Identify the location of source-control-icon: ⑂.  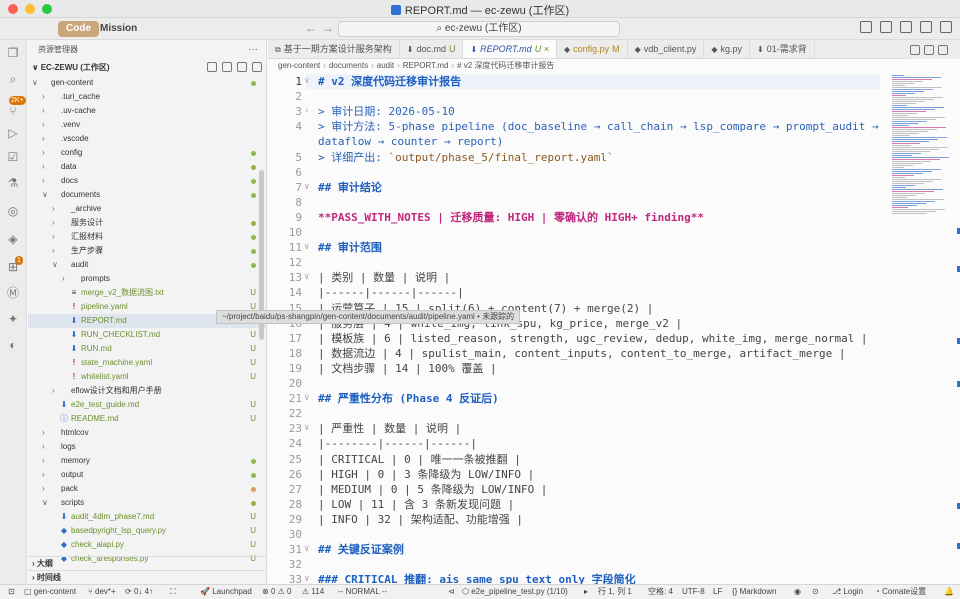
(13, 111).